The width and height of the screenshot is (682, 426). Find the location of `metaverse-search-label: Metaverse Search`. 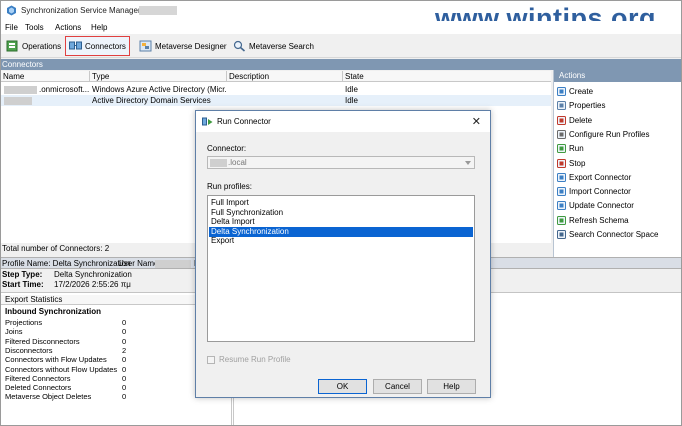

metaverse-search-label: Metaverse Search is located at coordinates (281, 46).